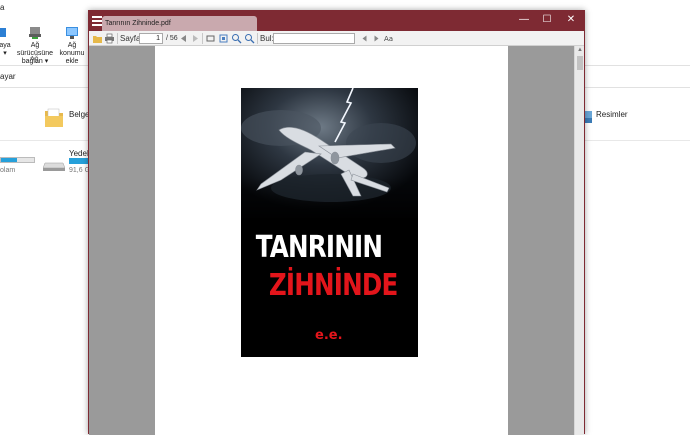 This screenshot has height=435, width=690. Describe the element at coordinates (223, 38) in the screenshot. I see `fit-page-icon` at that location.